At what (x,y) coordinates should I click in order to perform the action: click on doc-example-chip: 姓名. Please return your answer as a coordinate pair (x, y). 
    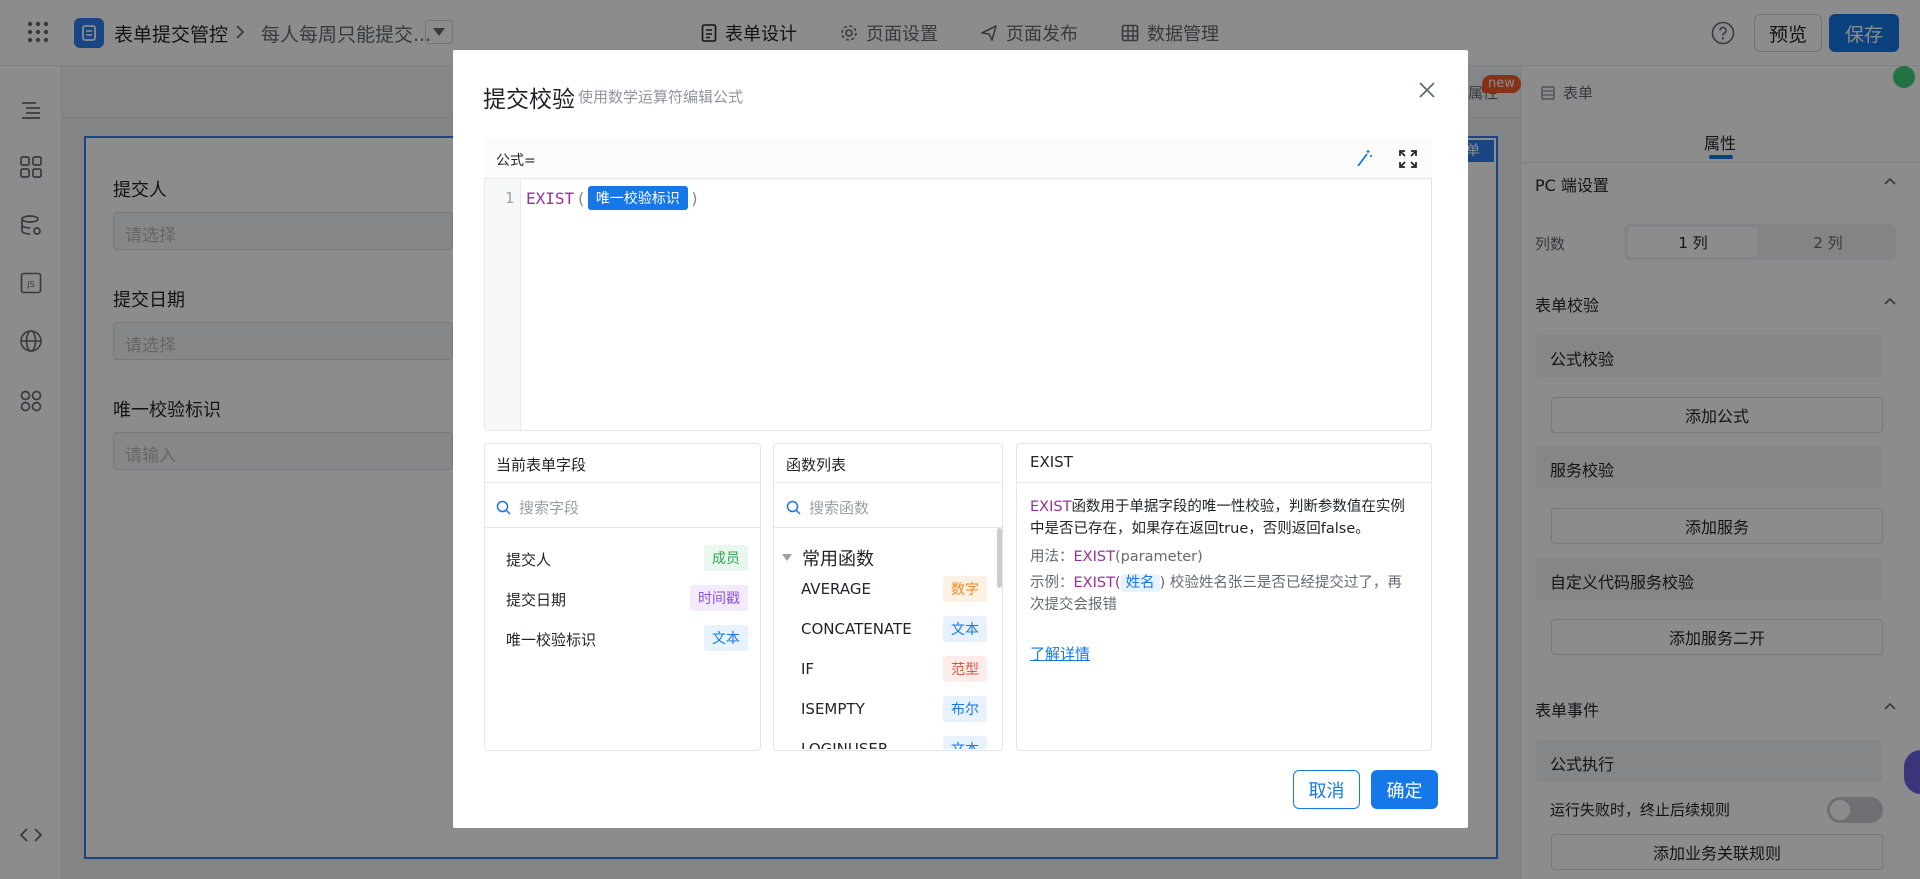
    Looking at the image, I should click on (1140, 583).